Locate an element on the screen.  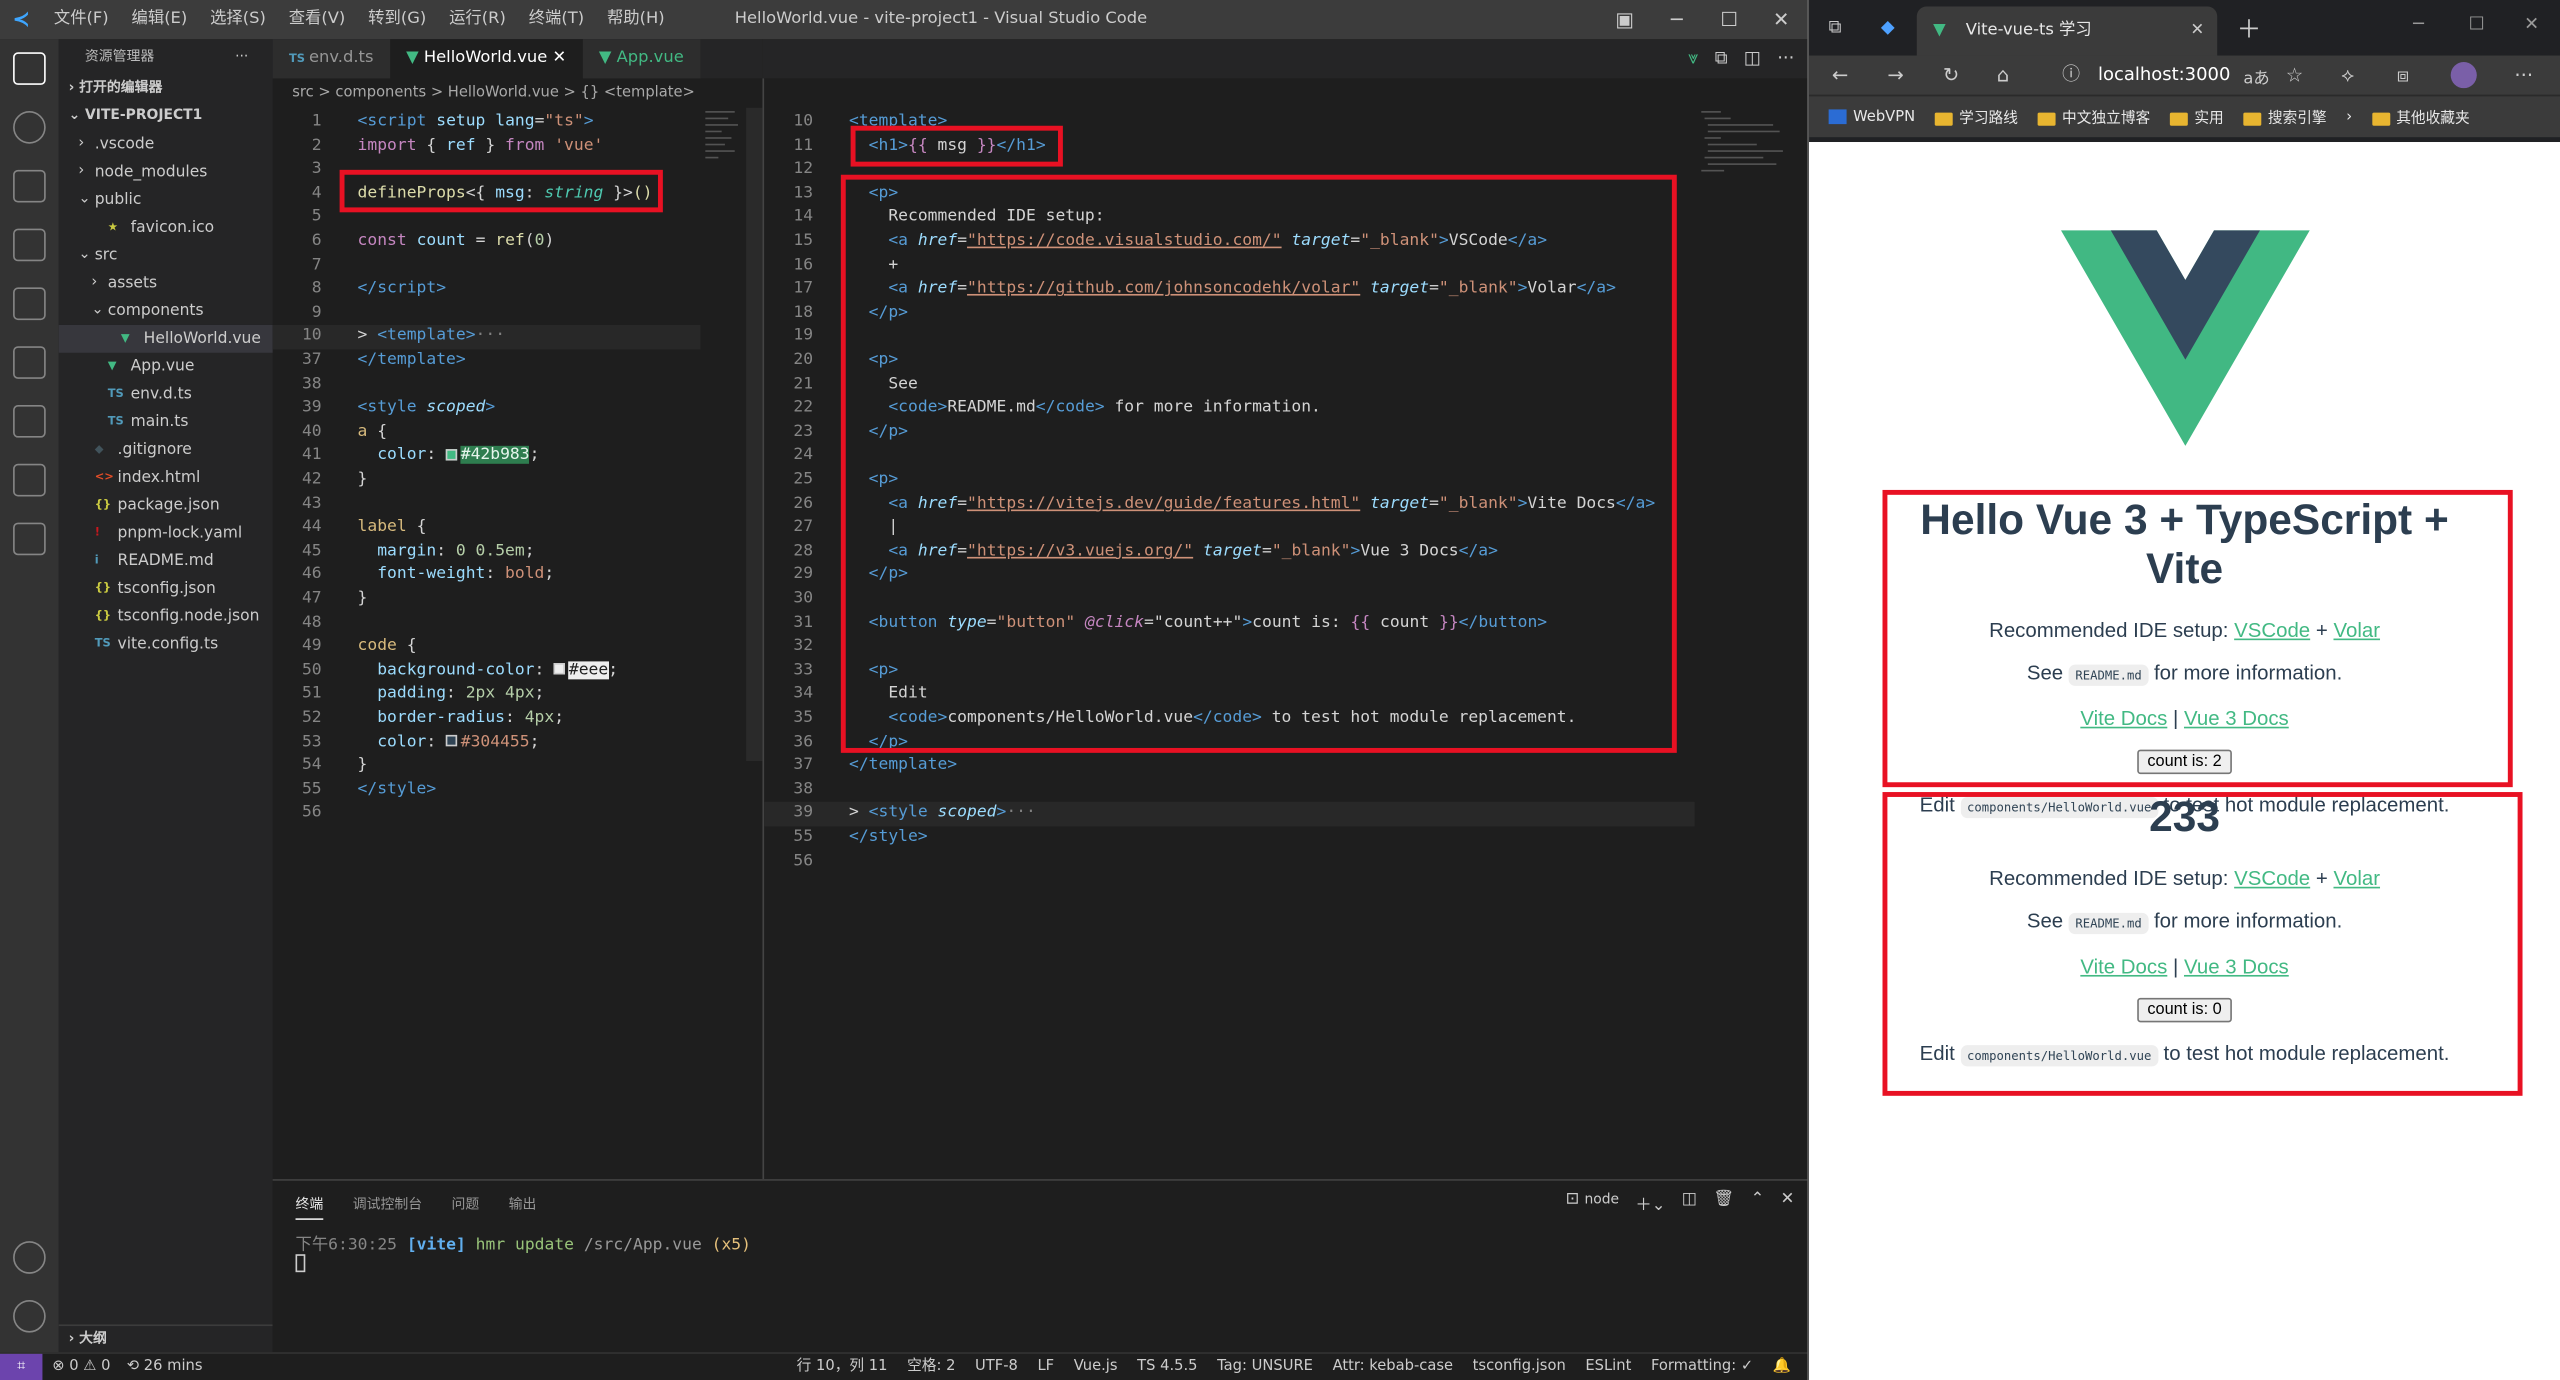
tab-problems: 问题 is located at coordinates (465, 1207).